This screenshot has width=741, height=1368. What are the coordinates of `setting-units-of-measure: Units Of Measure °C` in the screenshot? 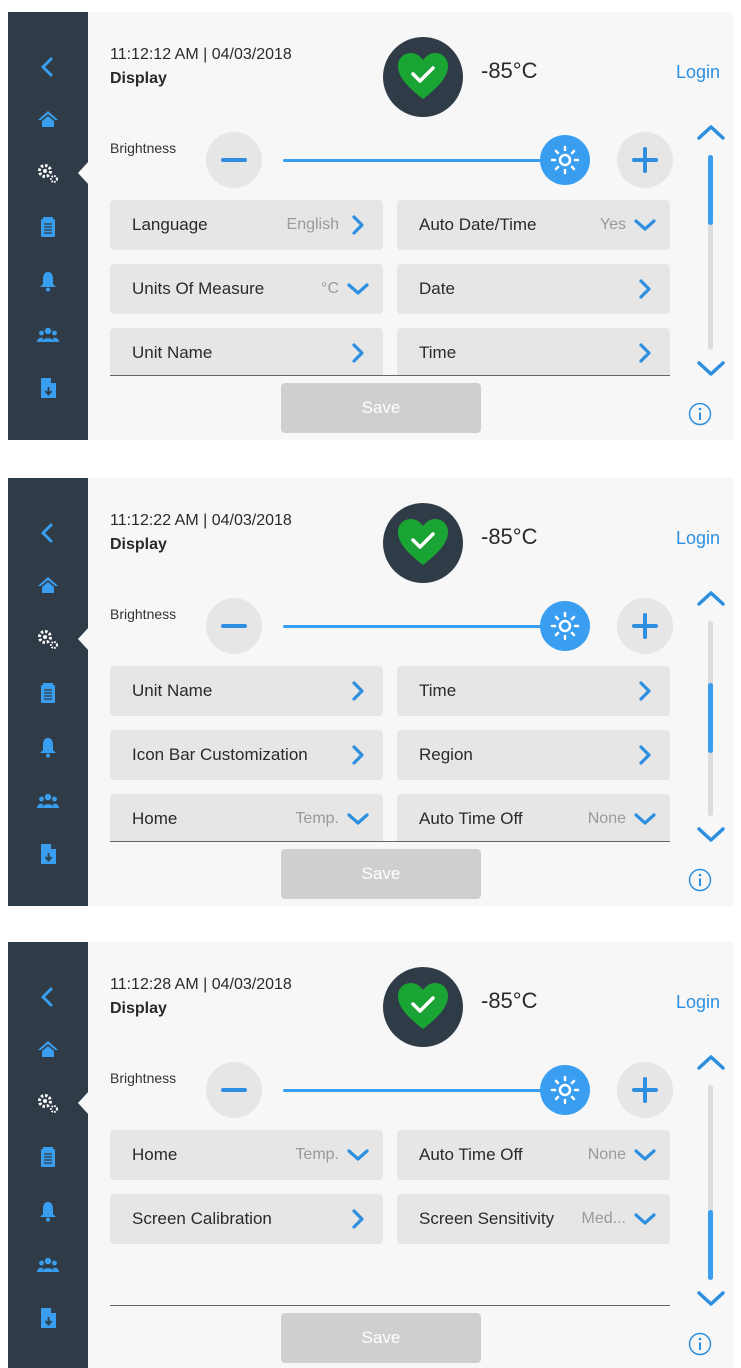 It's located at (246, 289).